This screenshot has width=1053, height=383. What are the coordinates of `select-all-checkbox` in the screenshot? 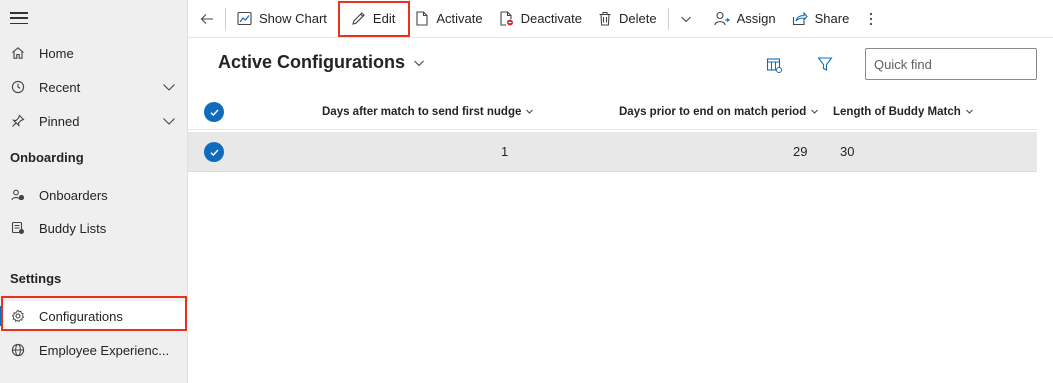 It's located at (214, 112).